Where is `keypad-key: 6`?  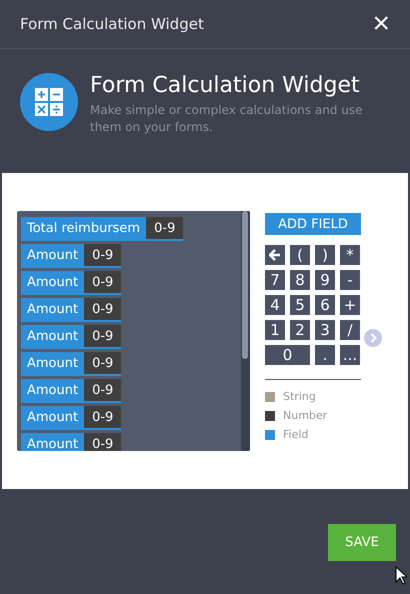
keypad-key: 6 is located at coordinates (325, 305).